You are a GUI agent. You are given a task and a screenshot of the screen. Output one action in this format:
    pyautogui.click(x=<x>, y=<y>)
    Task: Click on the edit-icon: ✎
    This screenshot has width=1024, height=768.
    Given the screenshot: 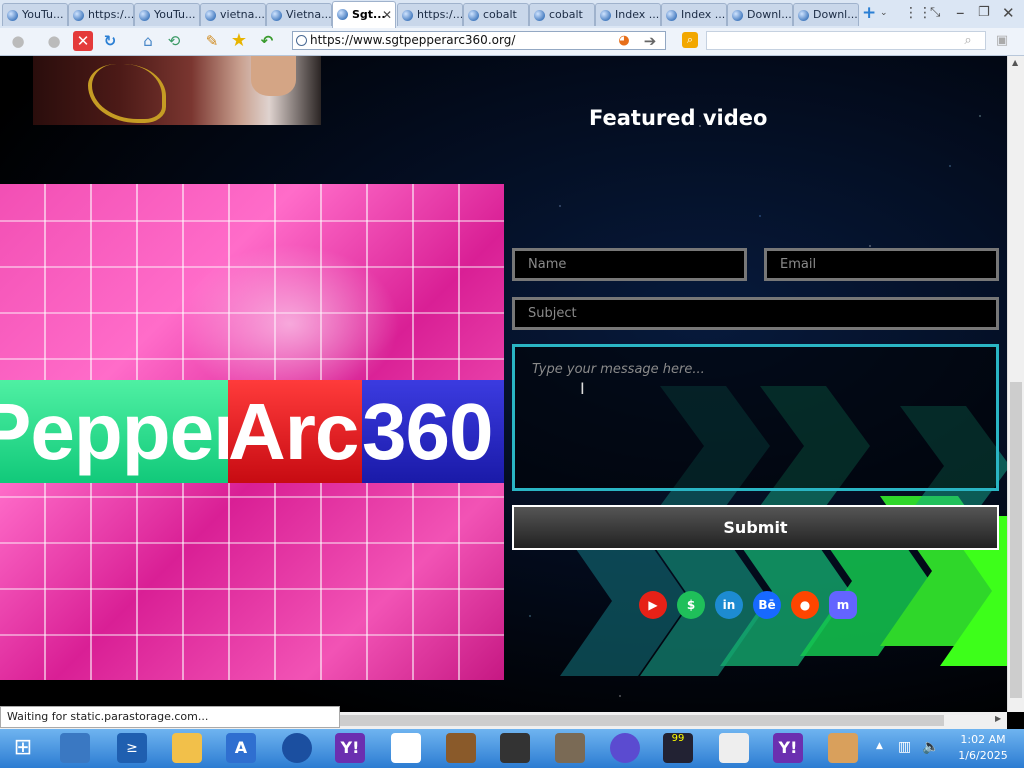 What is the action you would take?
    pyautogui.click(x=212, y=41)
    